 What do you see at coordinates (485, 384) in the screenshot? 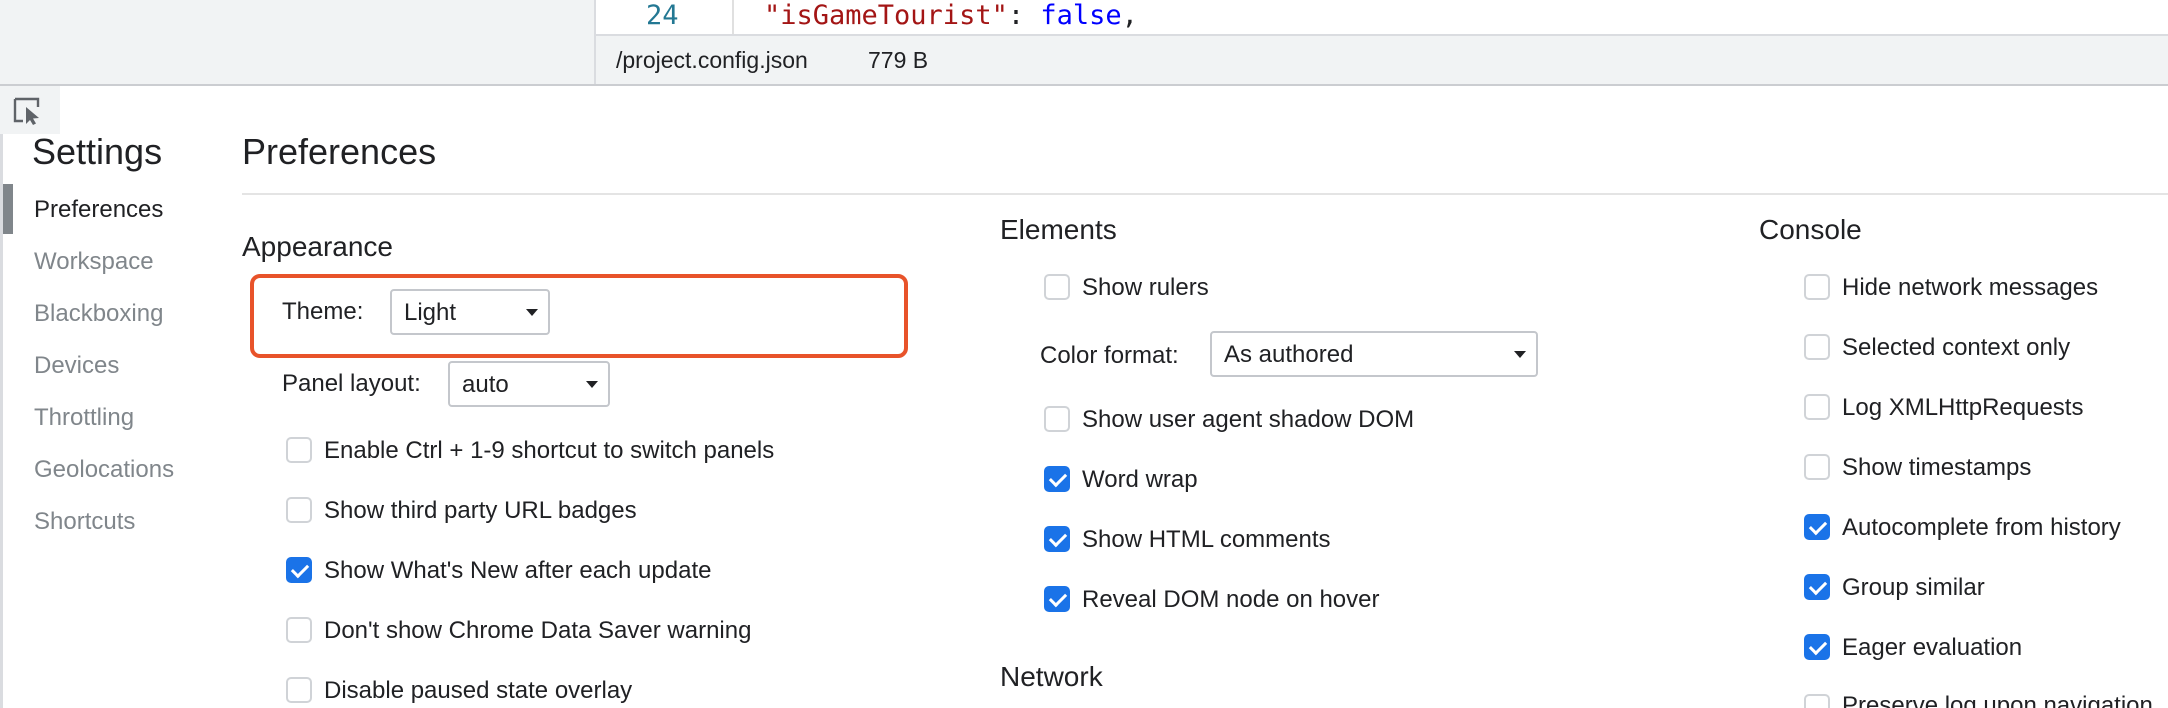
I see `panel-layout-select-value: auto` at bounding box center [485, 384].